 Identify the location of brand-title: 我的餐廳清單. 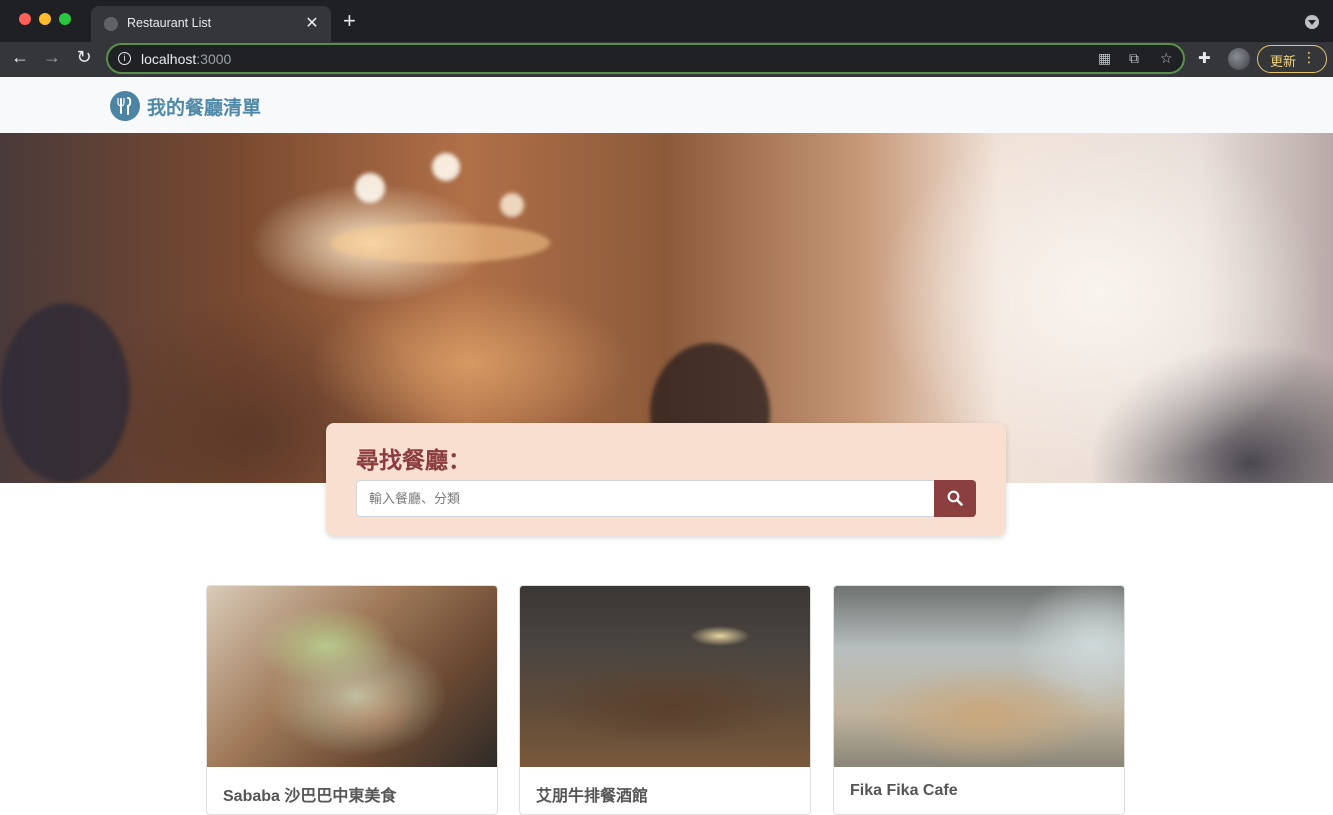
(204, 106).